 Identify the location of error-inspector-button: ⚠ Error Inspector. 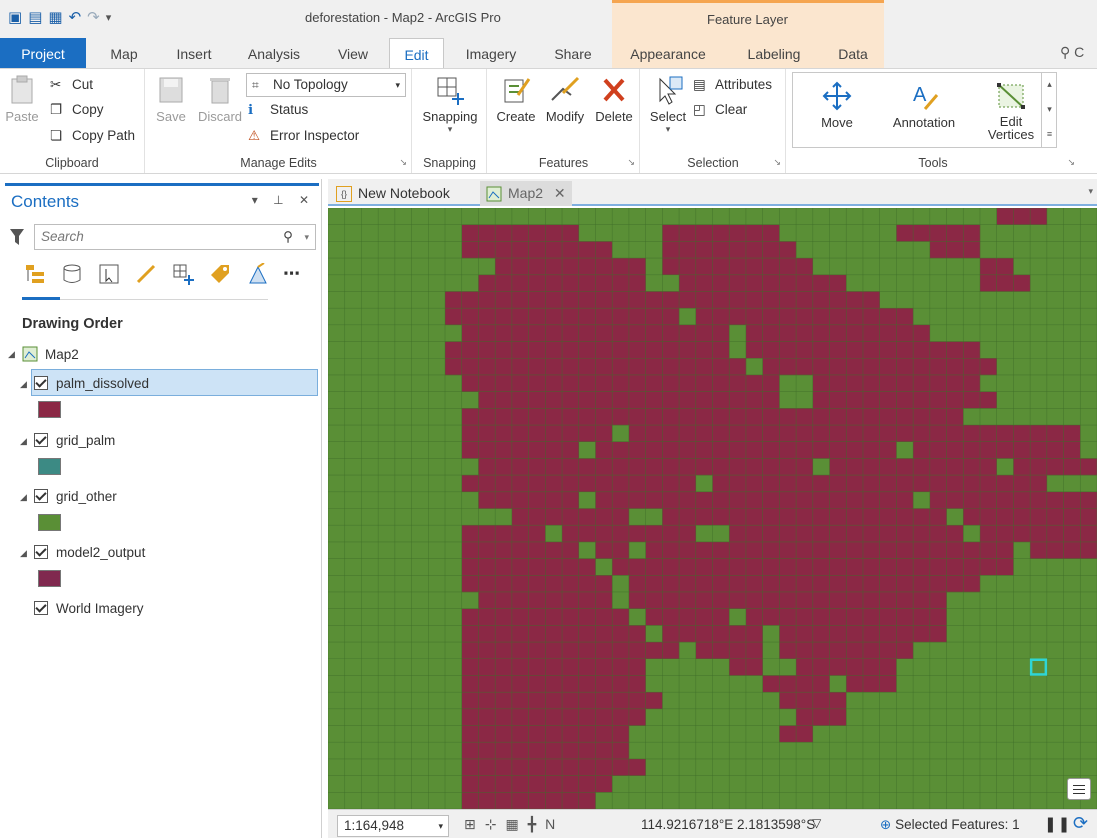
(303, 136).